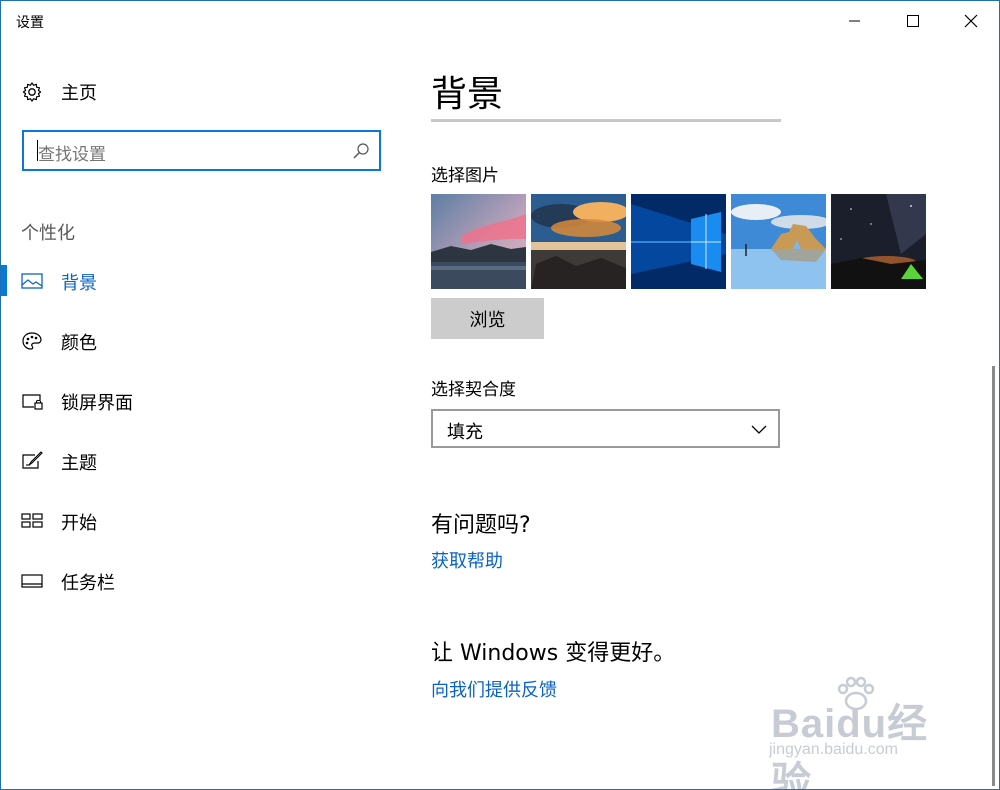 This screenshot has width=1000, height=790. What do you see at coordinates (833, 749) in the screenshot?
I see `watermark-url: jingyan.baidu.com` at bounding box center [833, 749].